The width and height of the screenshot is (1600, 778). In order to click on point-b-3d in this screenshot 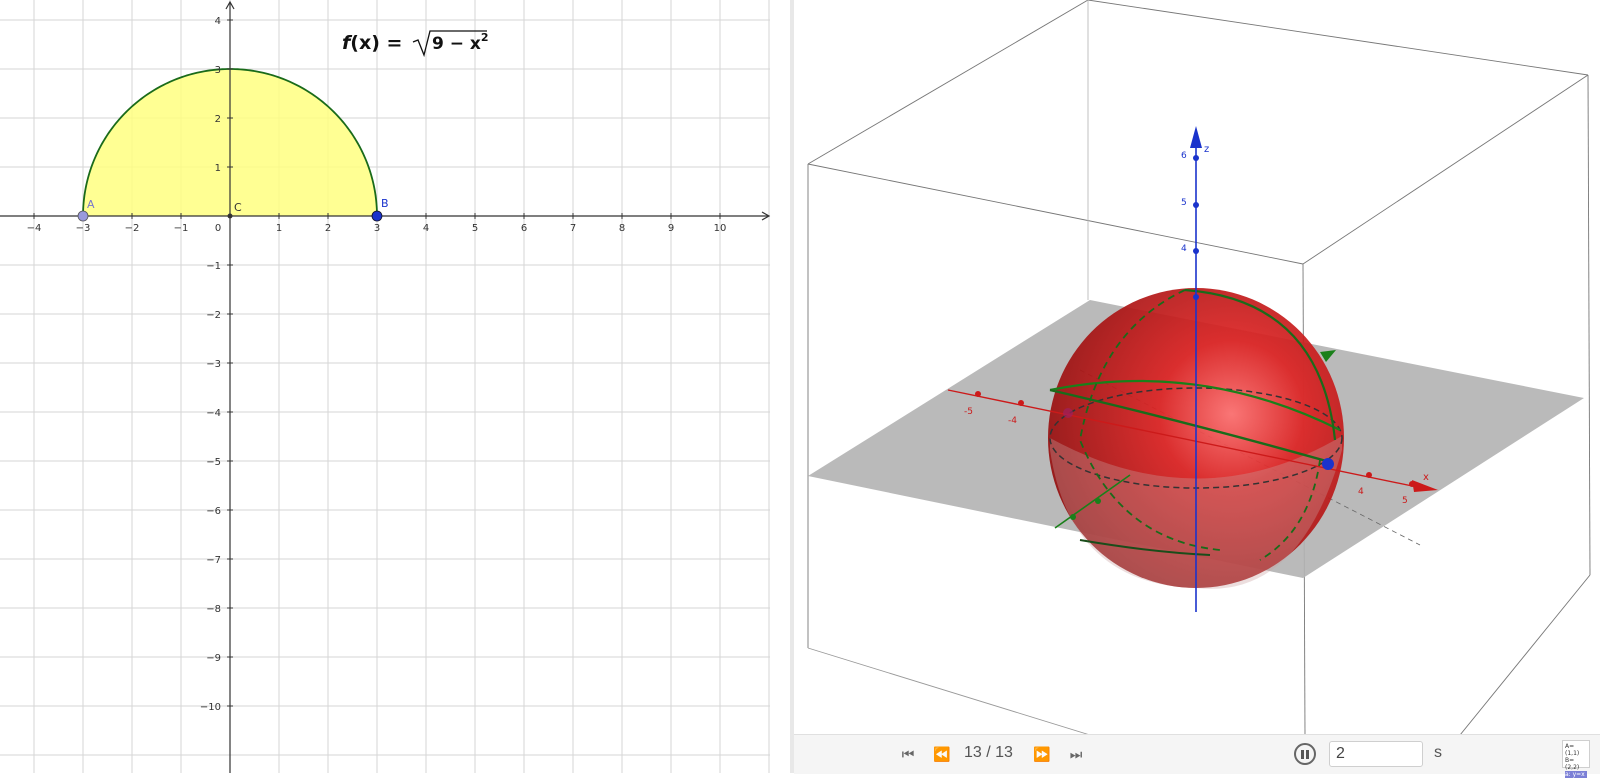, I will do `click(1328, 464)`.